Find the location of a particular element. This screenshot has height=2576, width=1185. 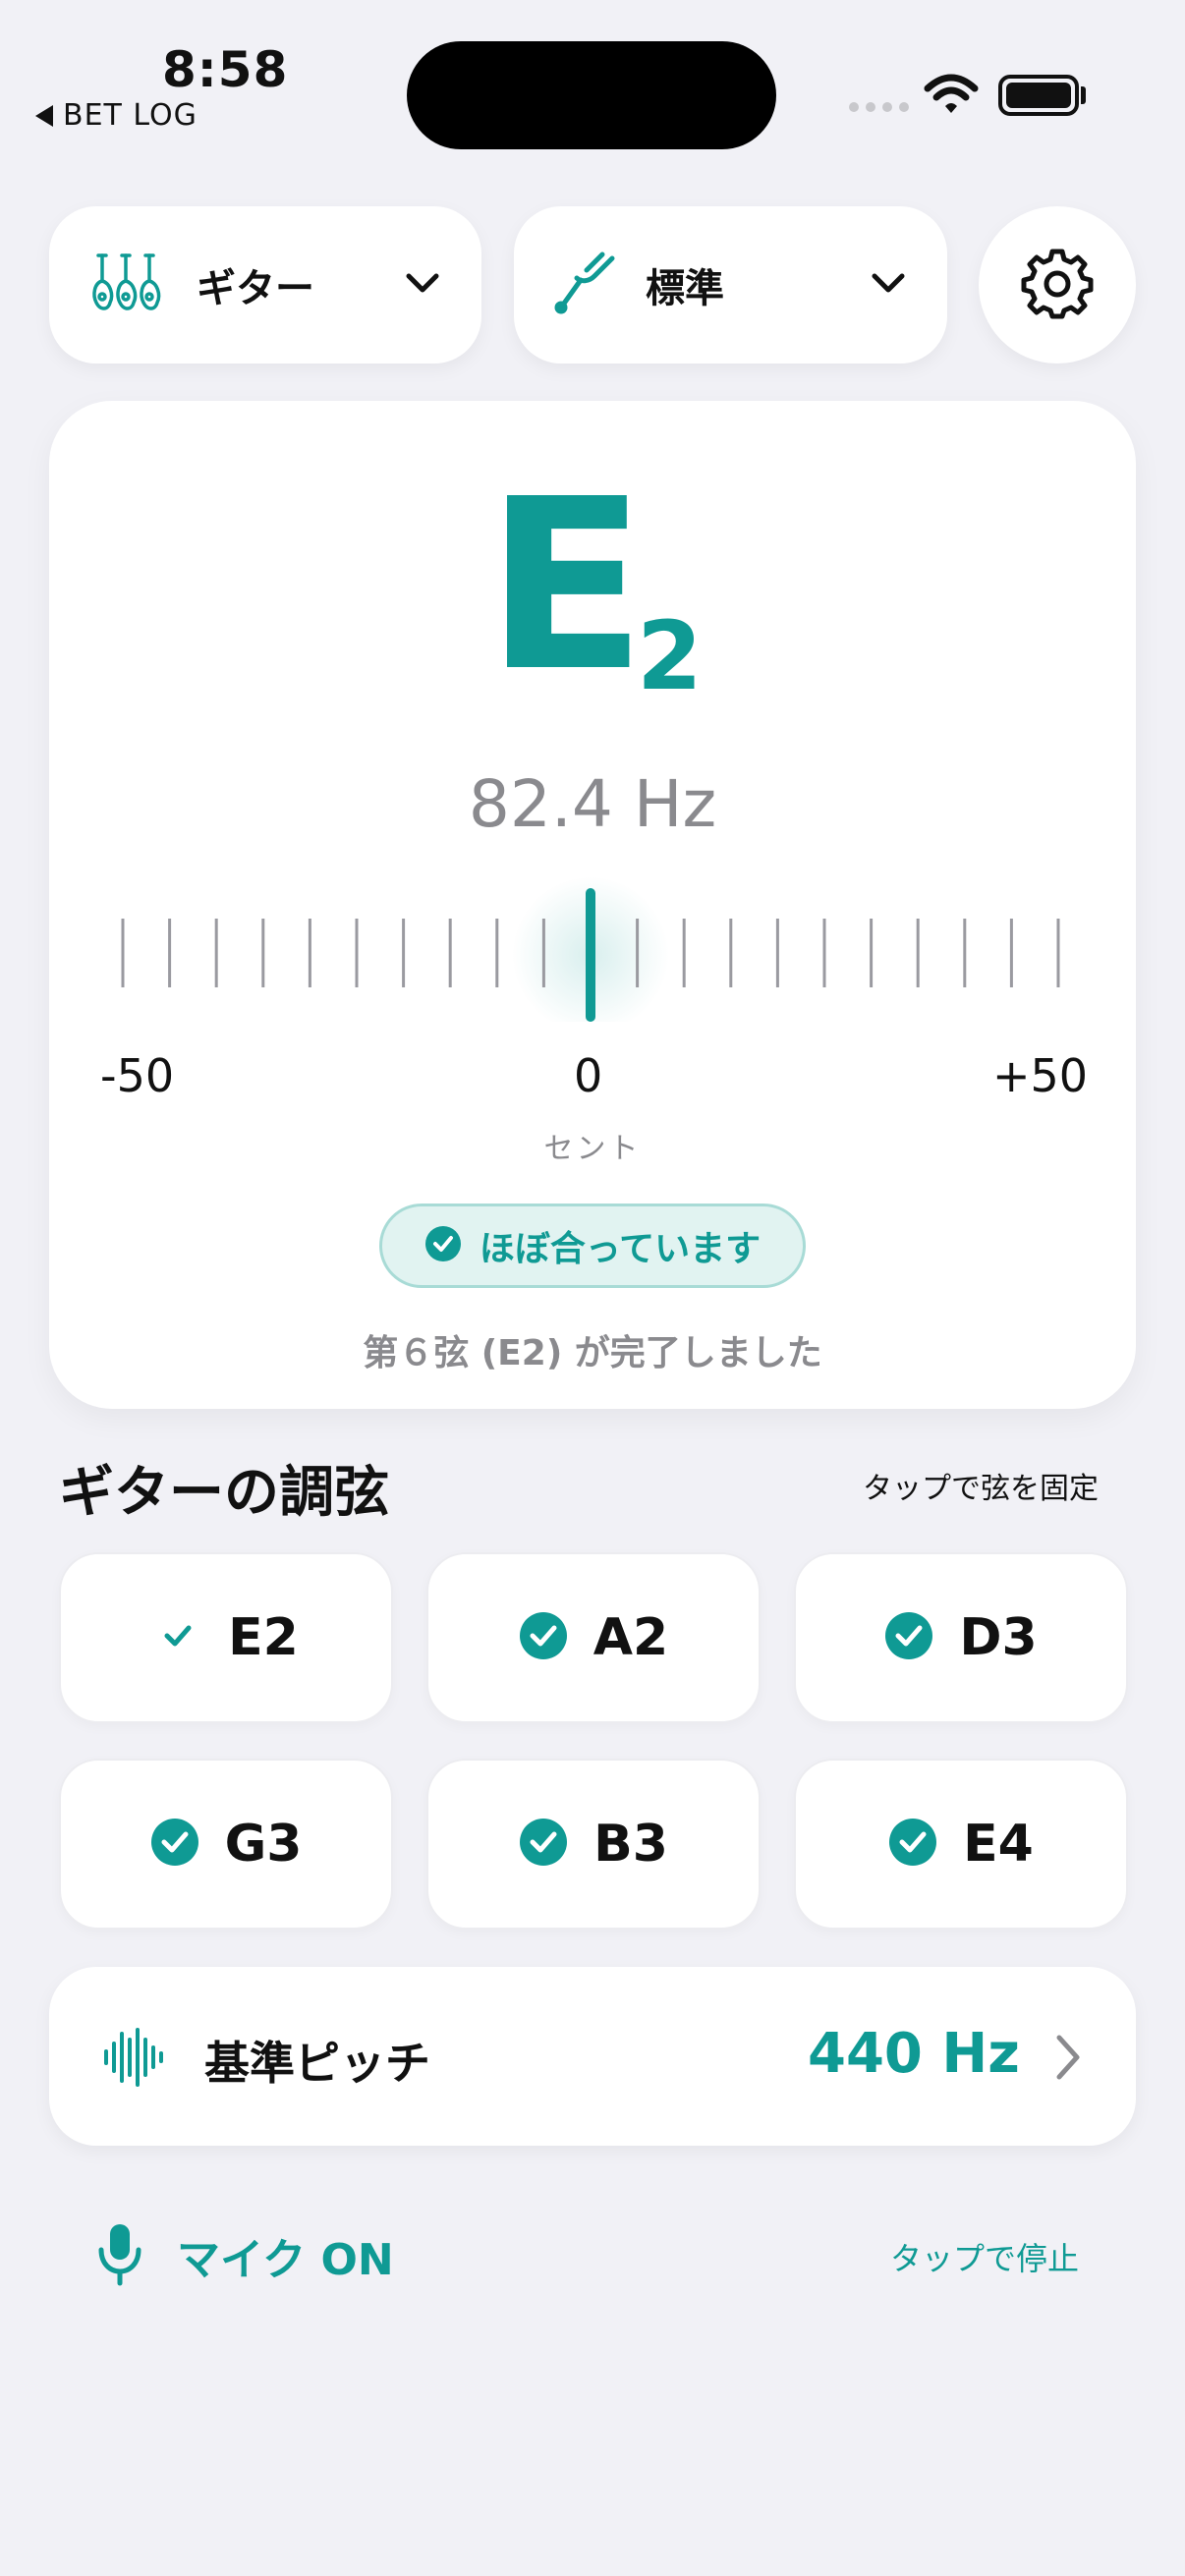

back-to-app-link: BET LOG is located at coordinates (117, 115).